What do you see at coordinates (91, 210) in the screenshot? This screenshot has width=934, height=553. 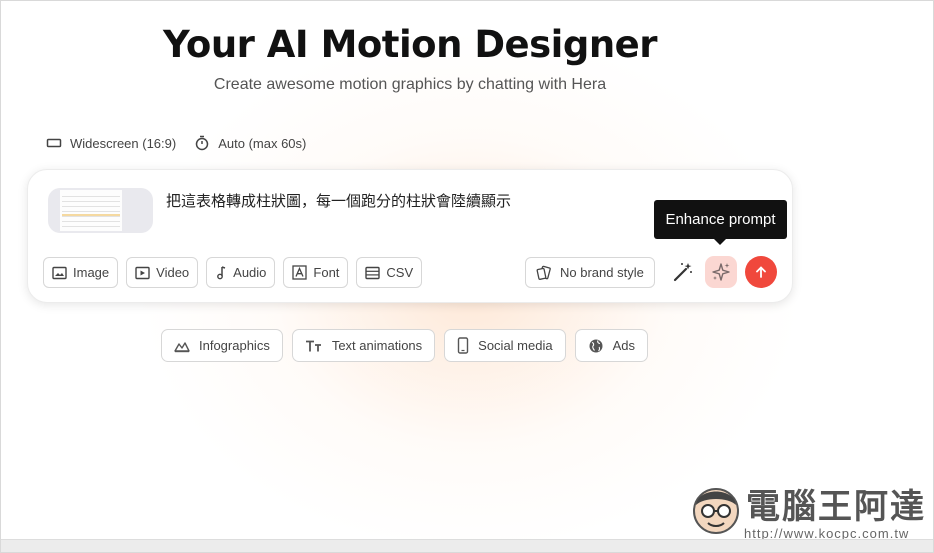 I see `spreadsheet-preview` at bounding box center [91, 210].